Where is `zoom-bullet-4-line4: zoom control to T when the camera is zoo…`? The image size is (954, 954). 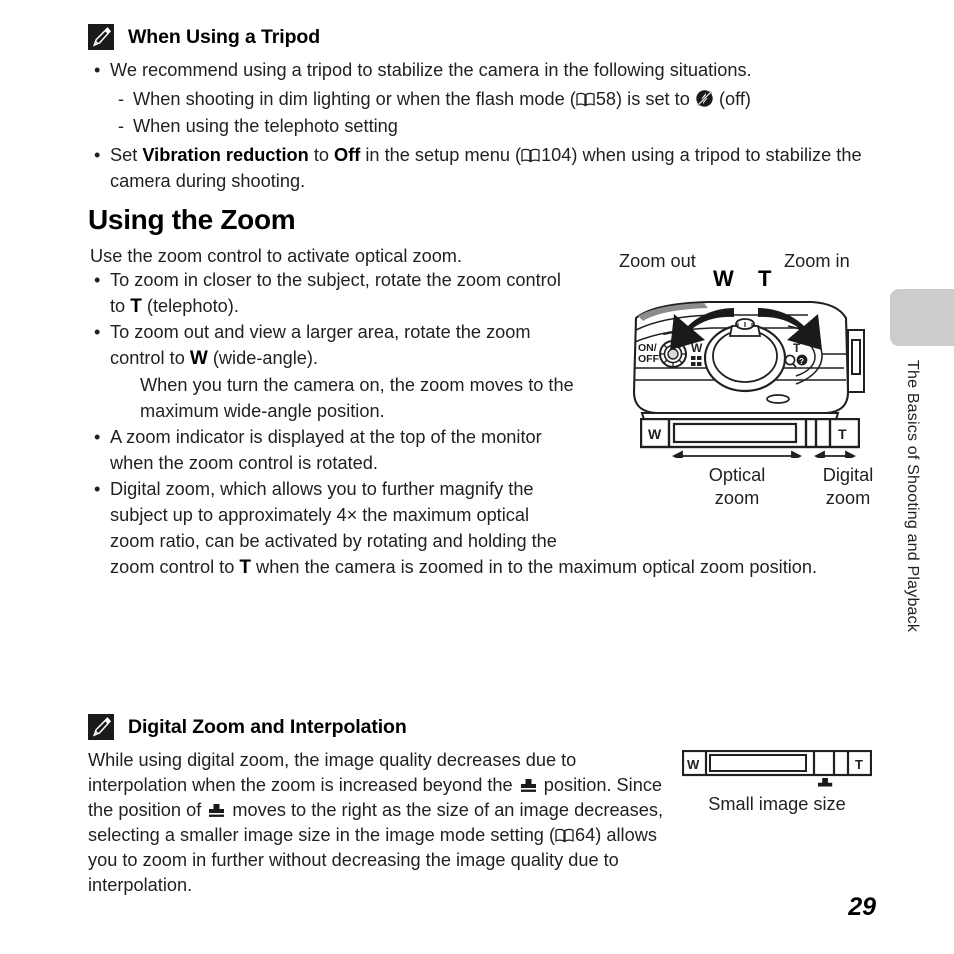 zoom-bullet-4-line4: zoom control to T when the camera is zoo… is located at coordinates (464, 567).